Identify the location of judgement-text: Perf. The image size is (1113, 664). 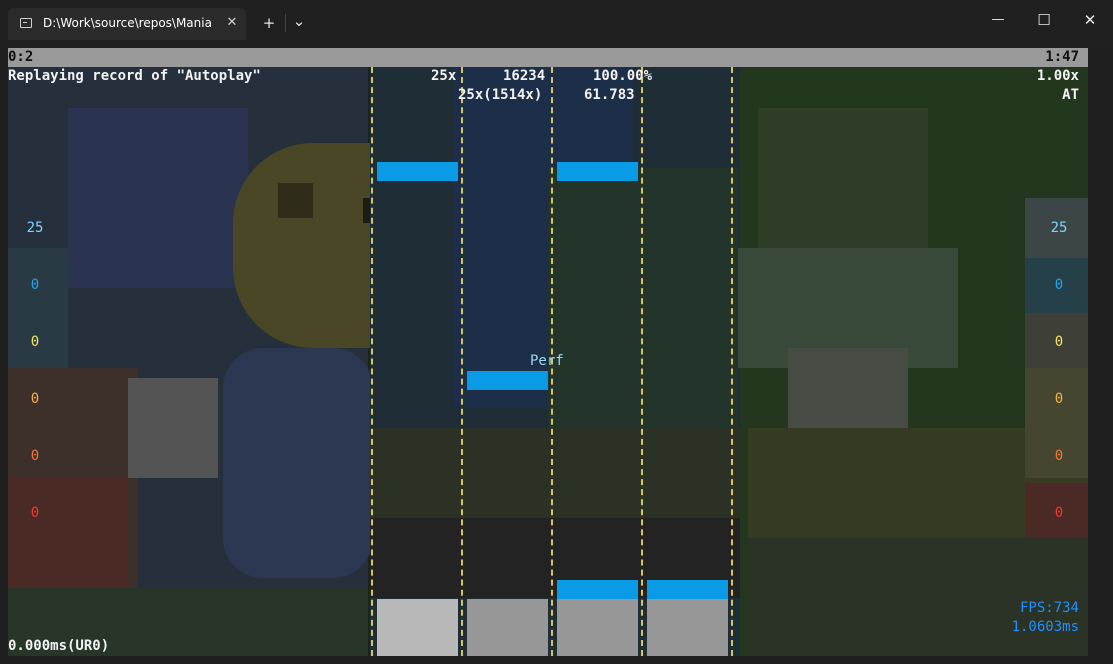
(547, 361).